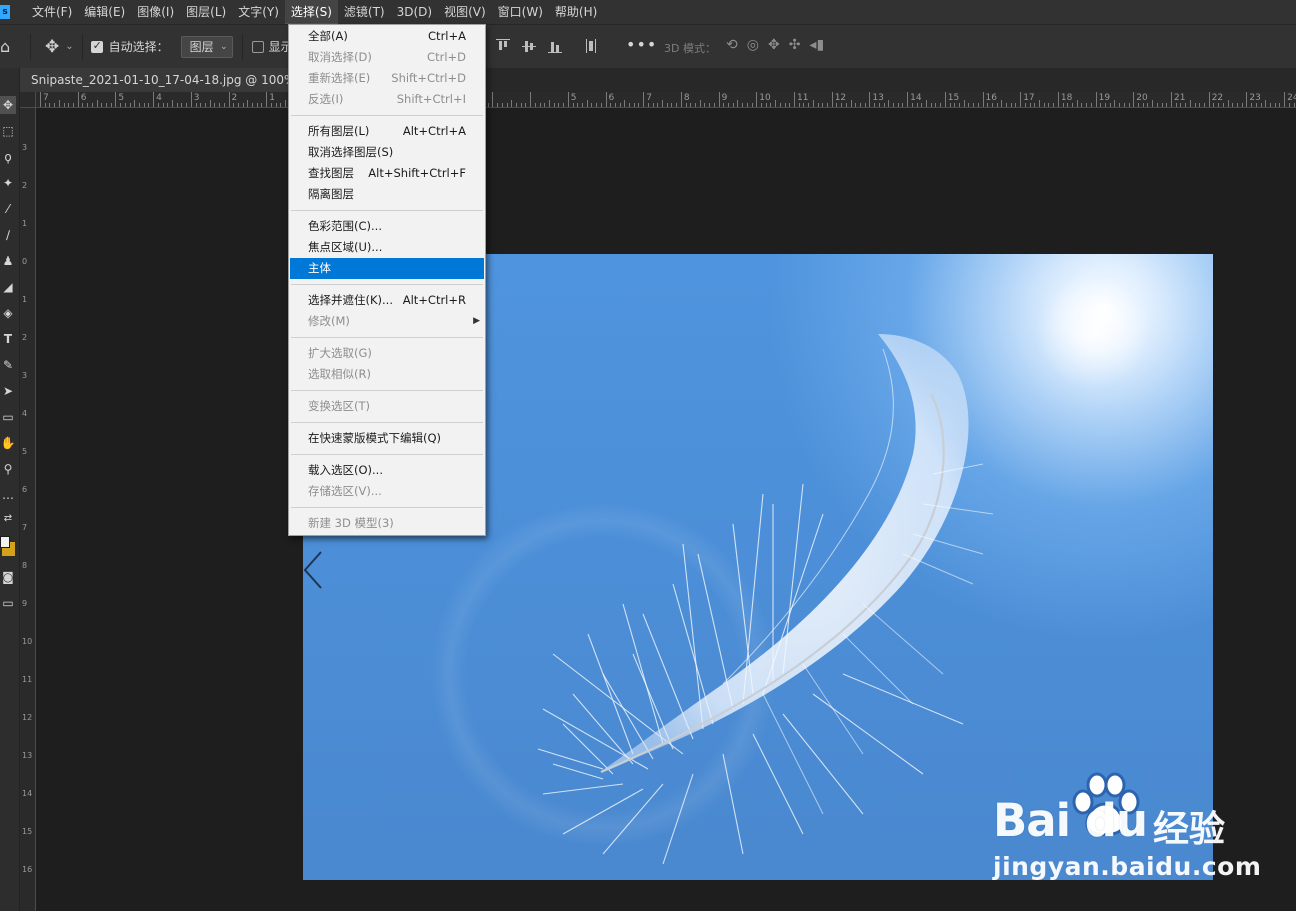 Image resolution: width=1296 pixels, height=911 pixels. What do you see at coordinates (27, 755) in the screenshot?
I see `ruler-label: 13` at bounding box center [27, 755].